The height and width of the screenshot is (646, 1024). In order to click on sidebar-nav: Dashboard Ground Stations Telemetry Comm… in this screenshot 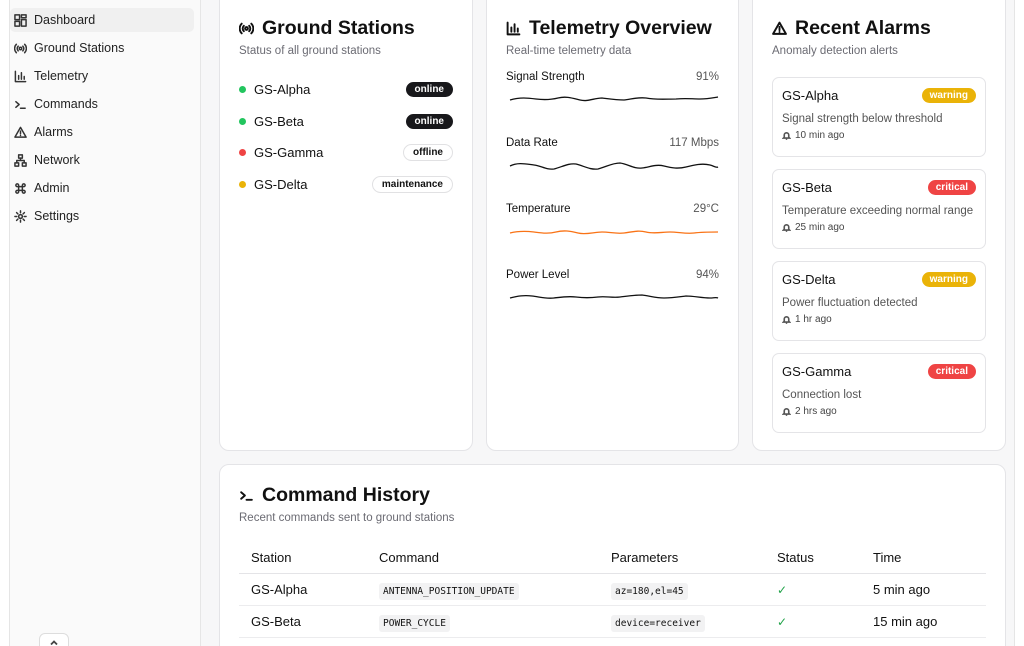, I will do `click(105, 114)`.